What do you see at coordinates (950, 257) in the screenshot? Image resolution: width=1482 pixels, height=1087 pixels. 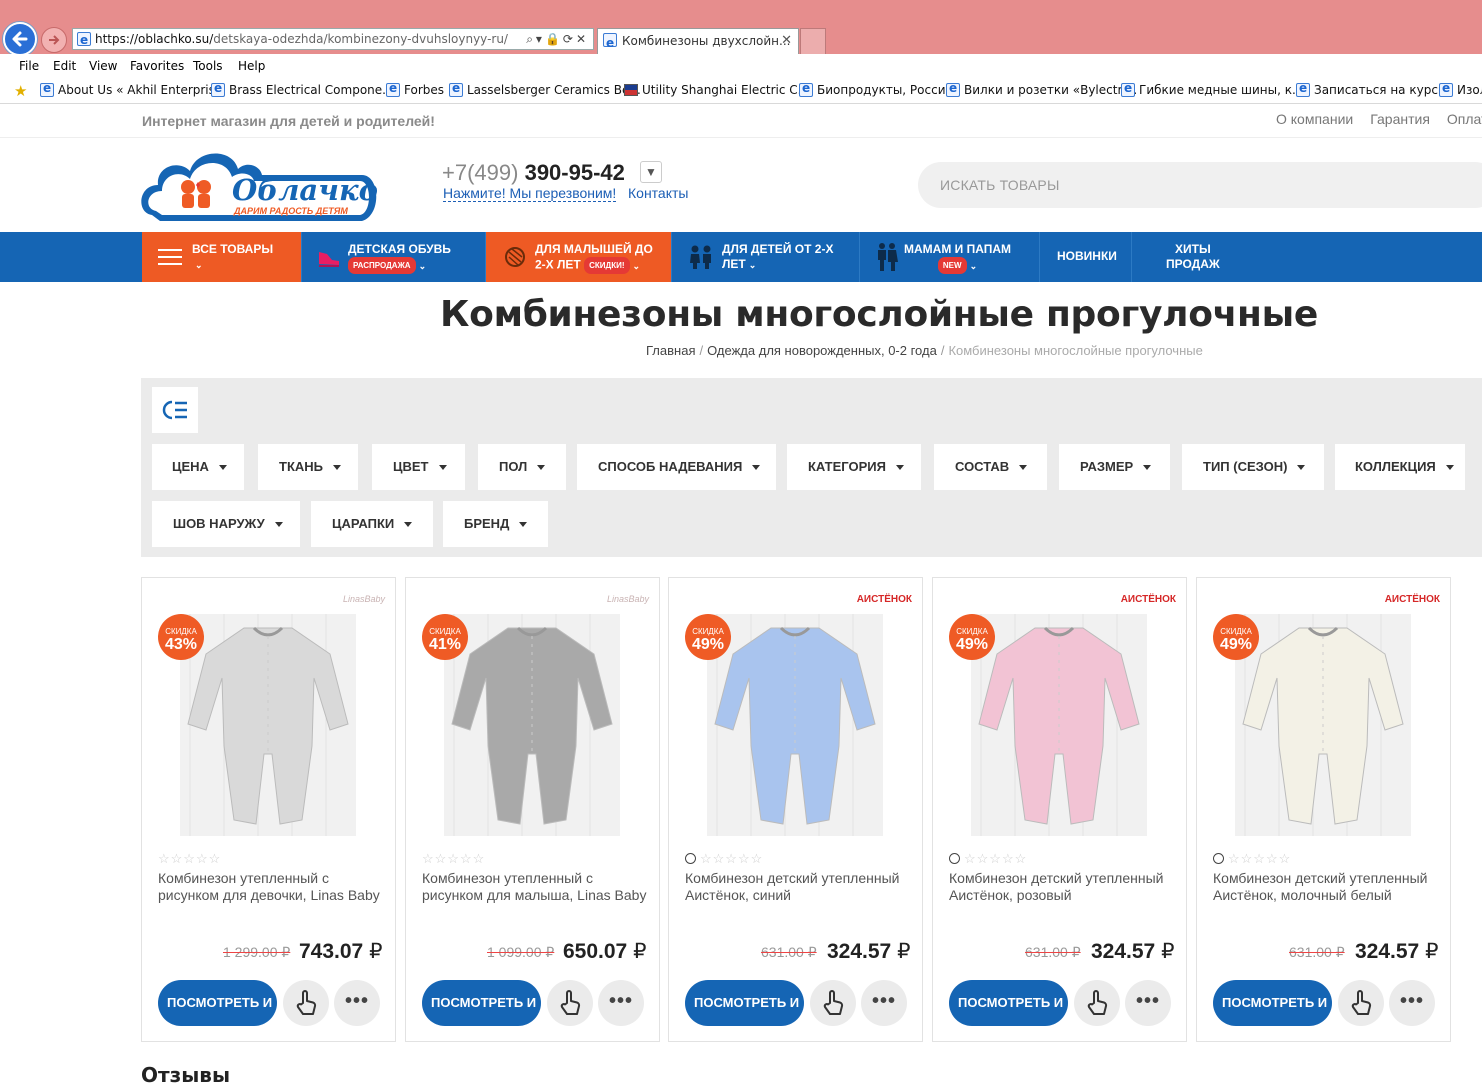 I see `nav-parents: МАМАМ И ПАПАМ NEW ⌄` at bounding box center [950, 257].